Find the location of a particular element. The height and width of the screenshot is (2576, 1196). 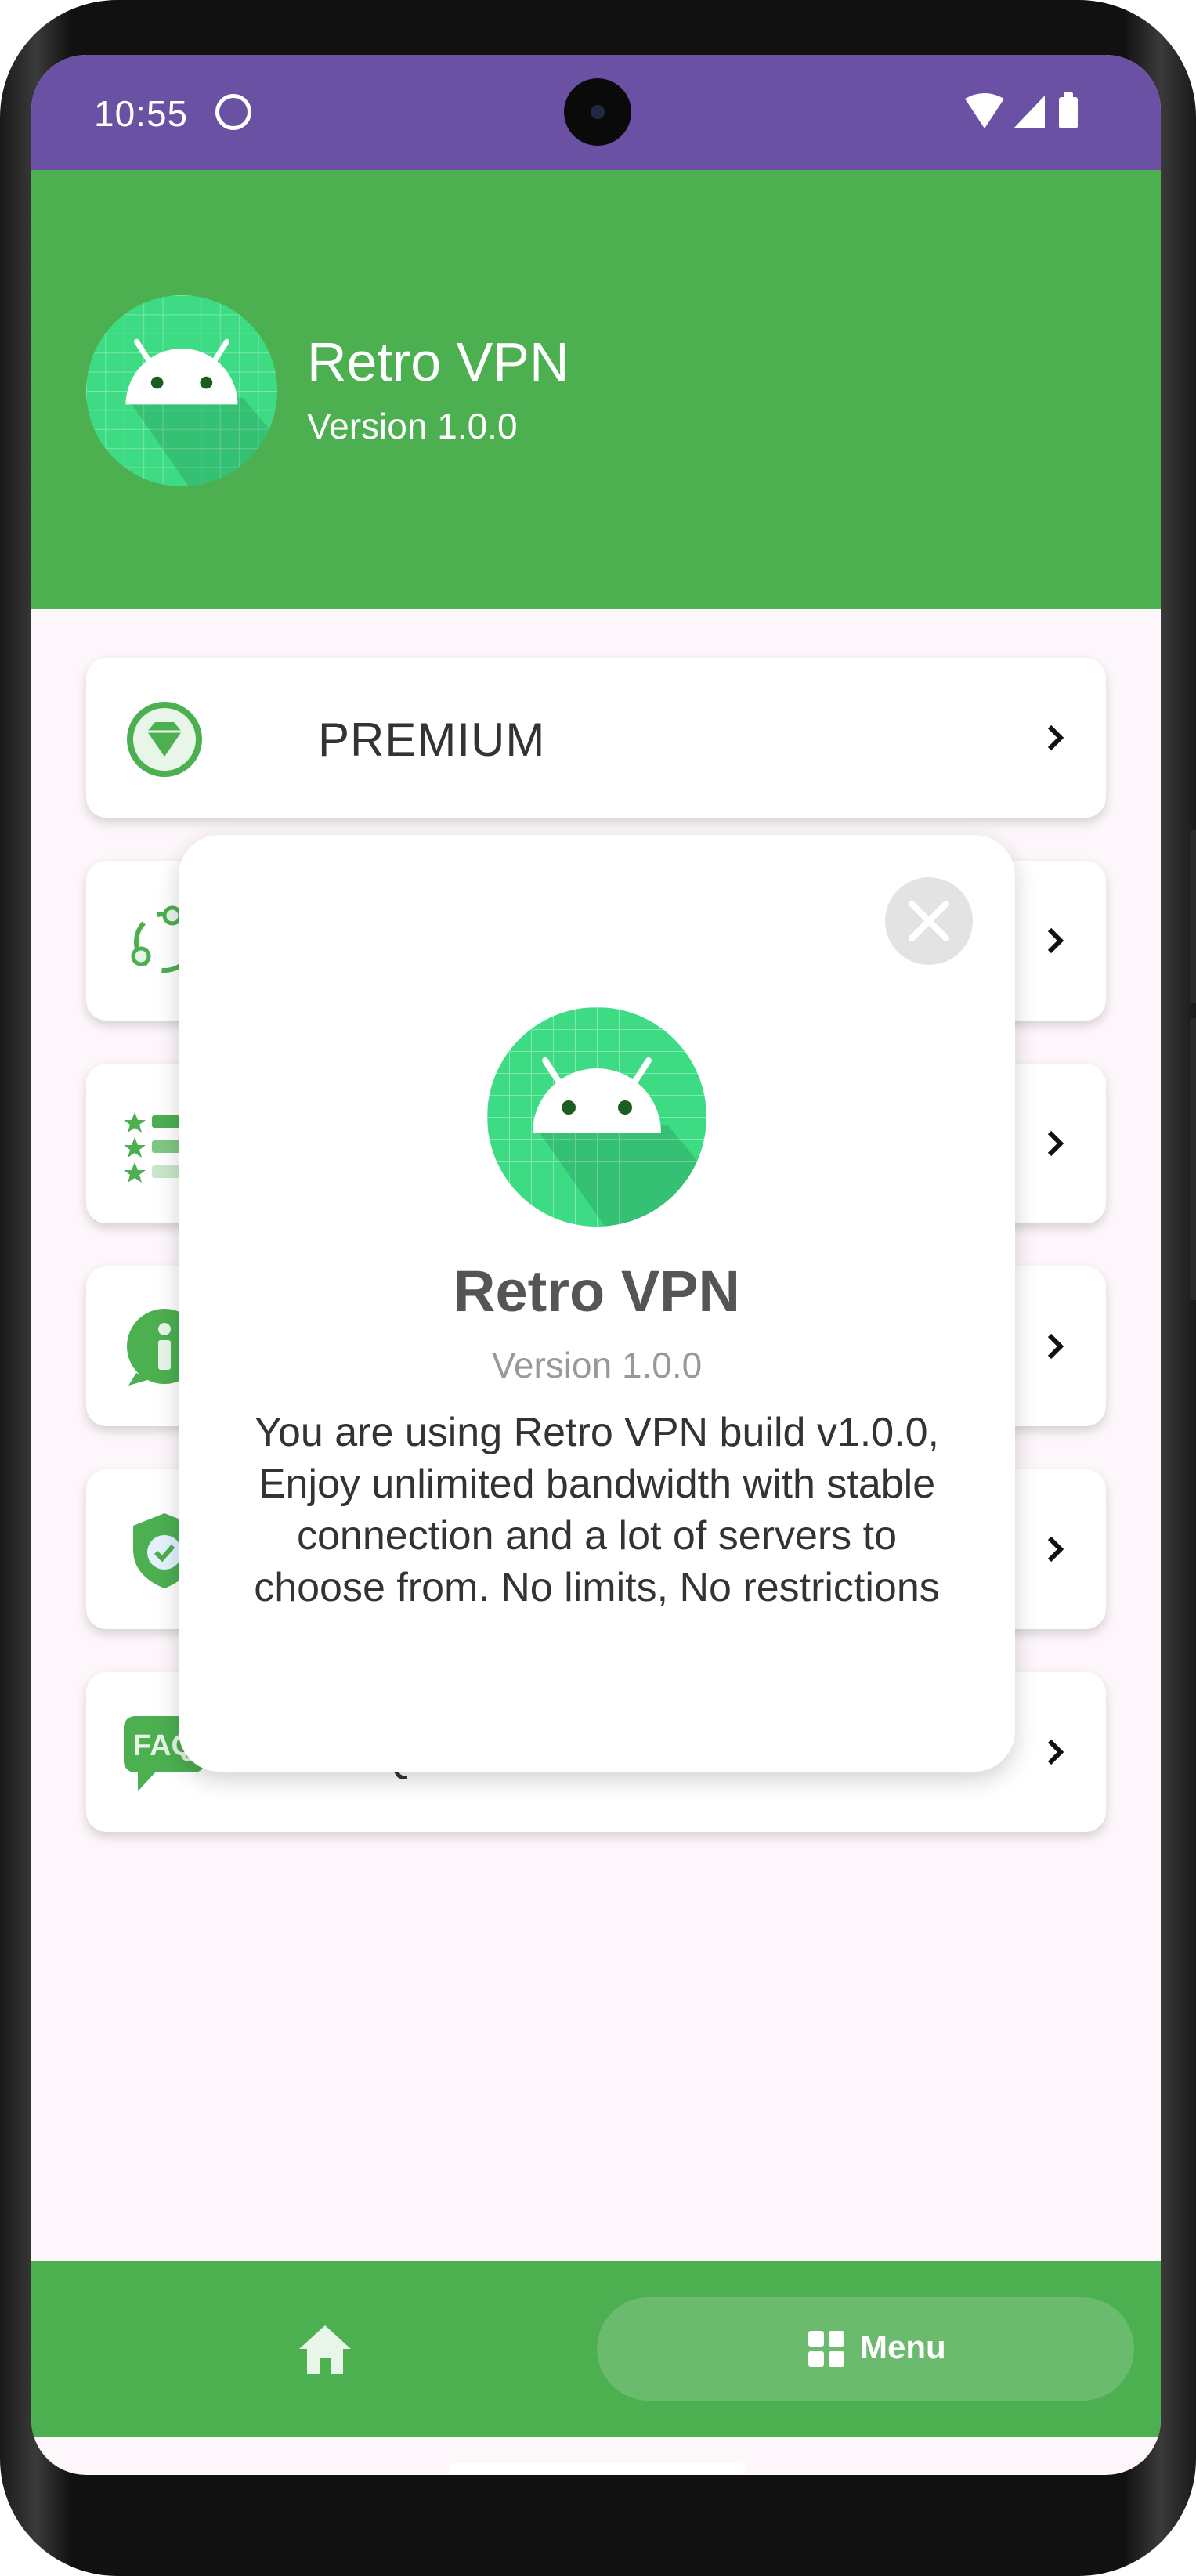

menu-item-premium: PREMIUM is located at coordinates (596, 738).